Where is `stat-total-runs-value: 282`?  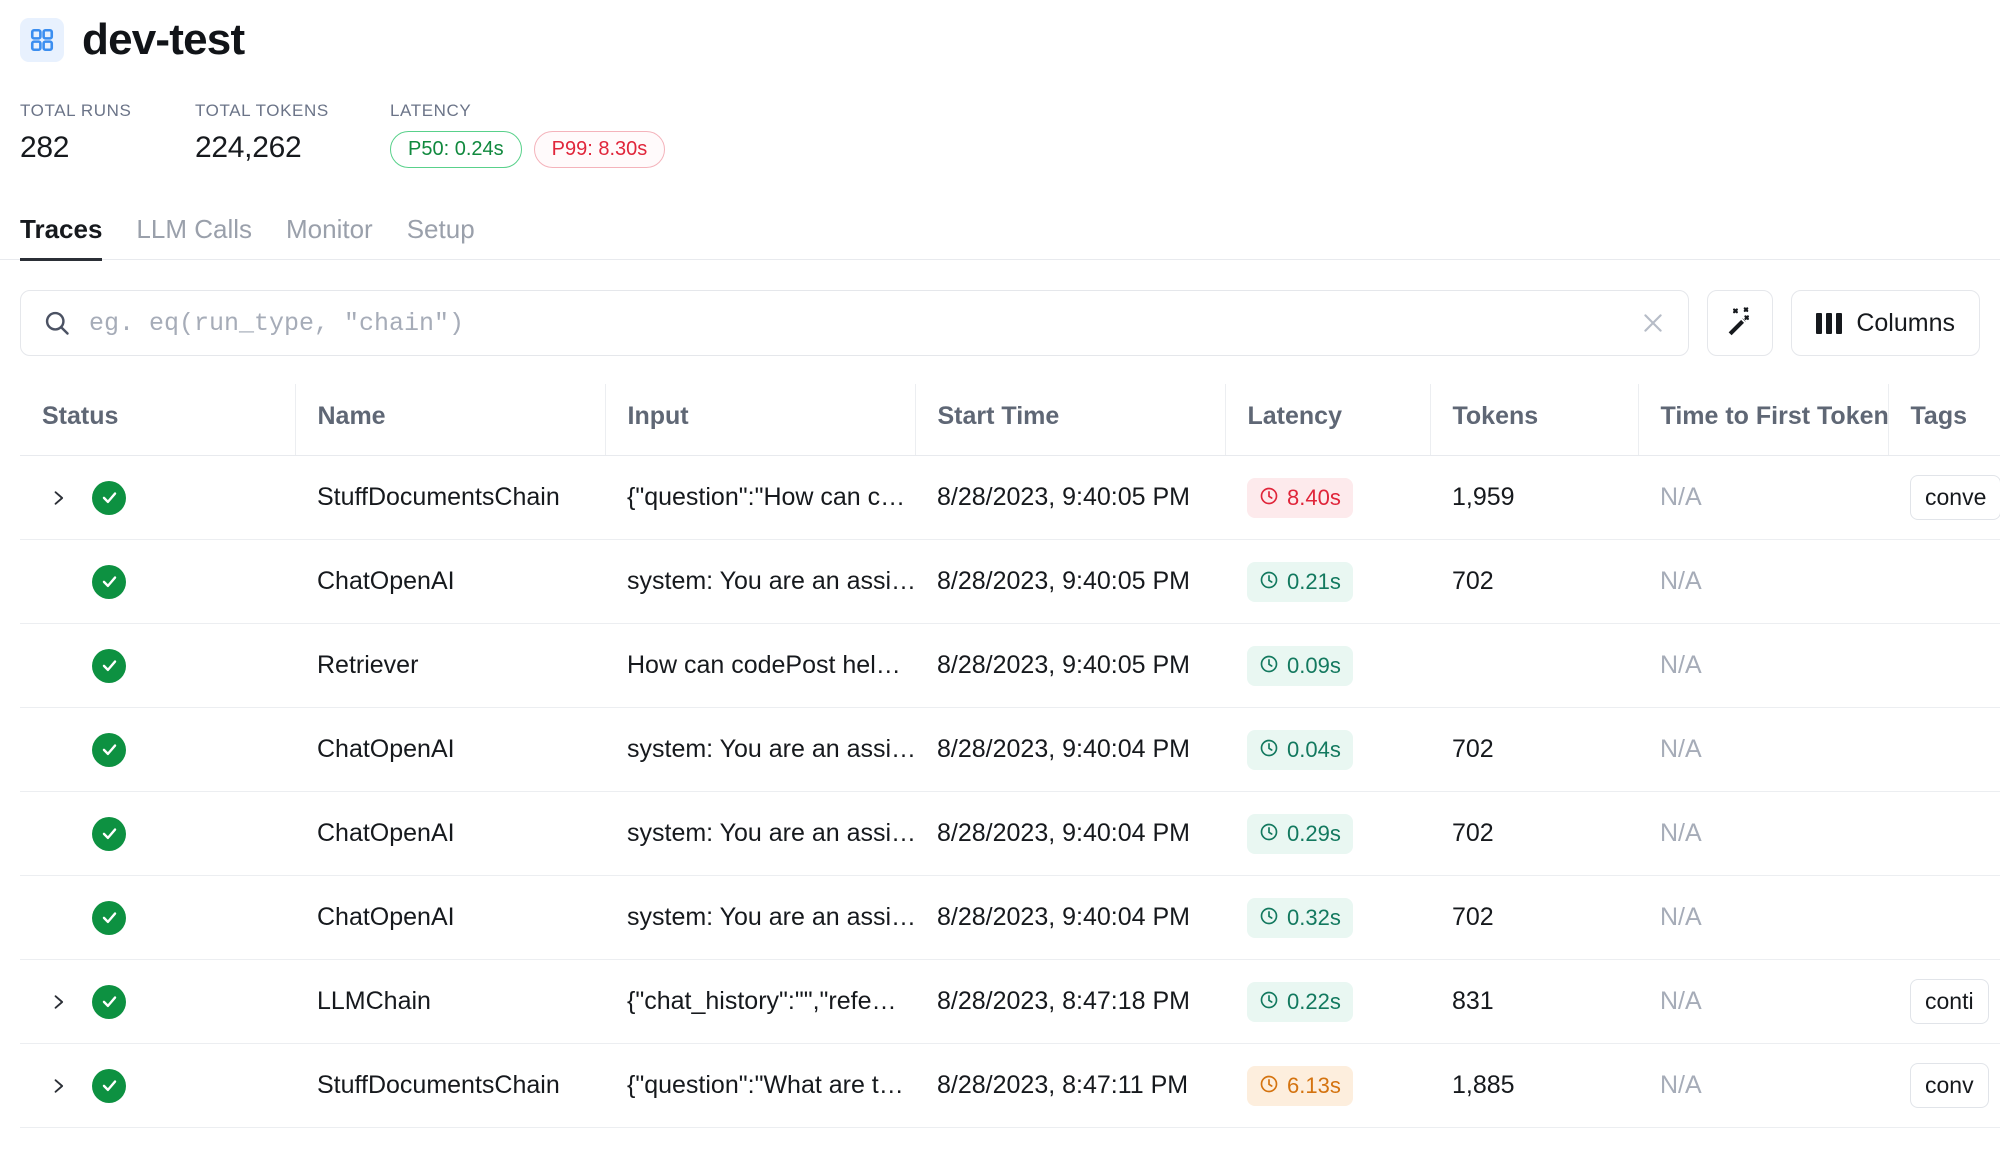
stat-total-runs-value: 282 is located at coordinates (45, 147).